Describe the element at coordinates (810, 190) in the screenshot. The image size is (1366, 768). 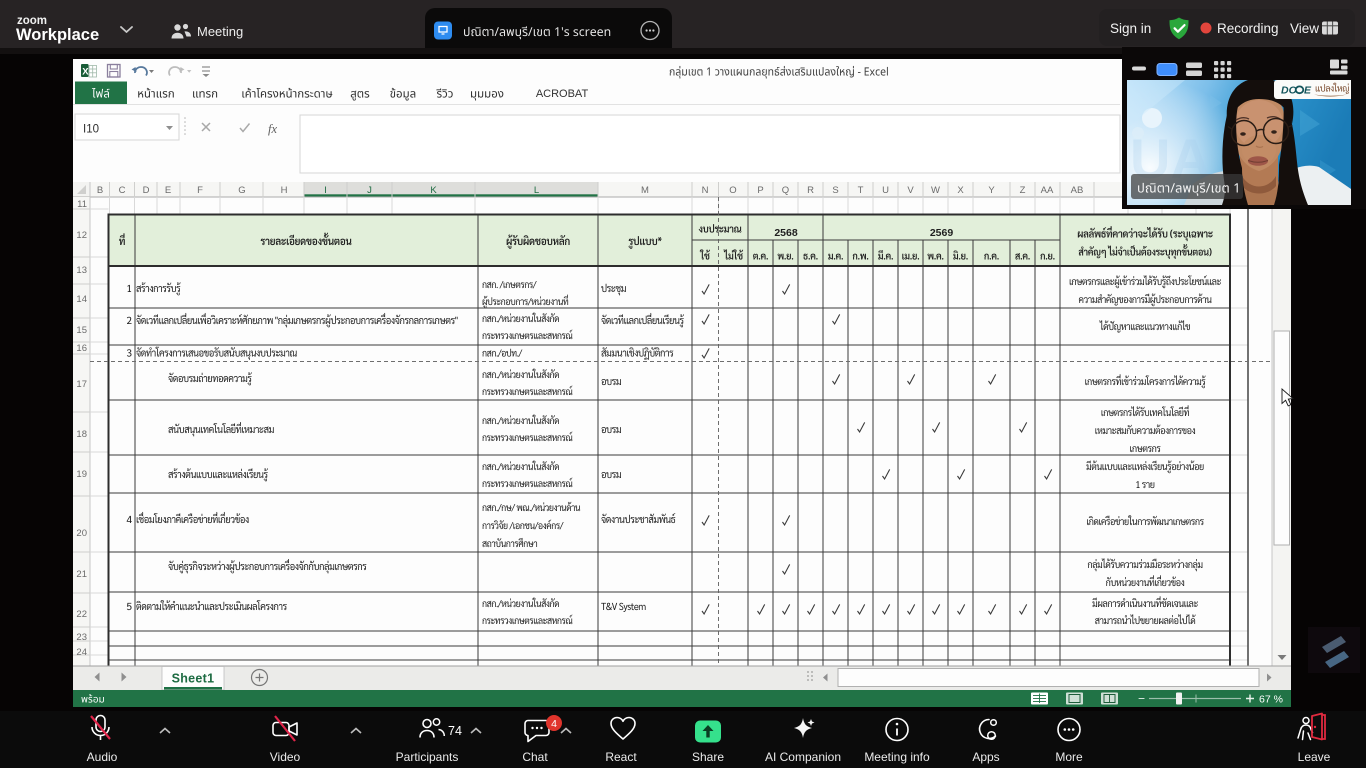
I see `svg-text: R` at that location.